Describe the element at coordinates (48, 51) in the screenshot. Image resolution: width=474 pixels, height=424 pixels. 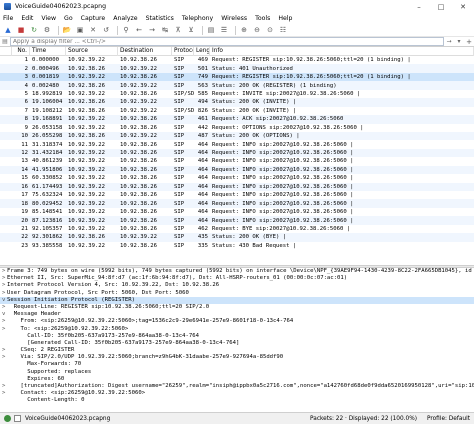
I see `column-header-time: Time` at that location.